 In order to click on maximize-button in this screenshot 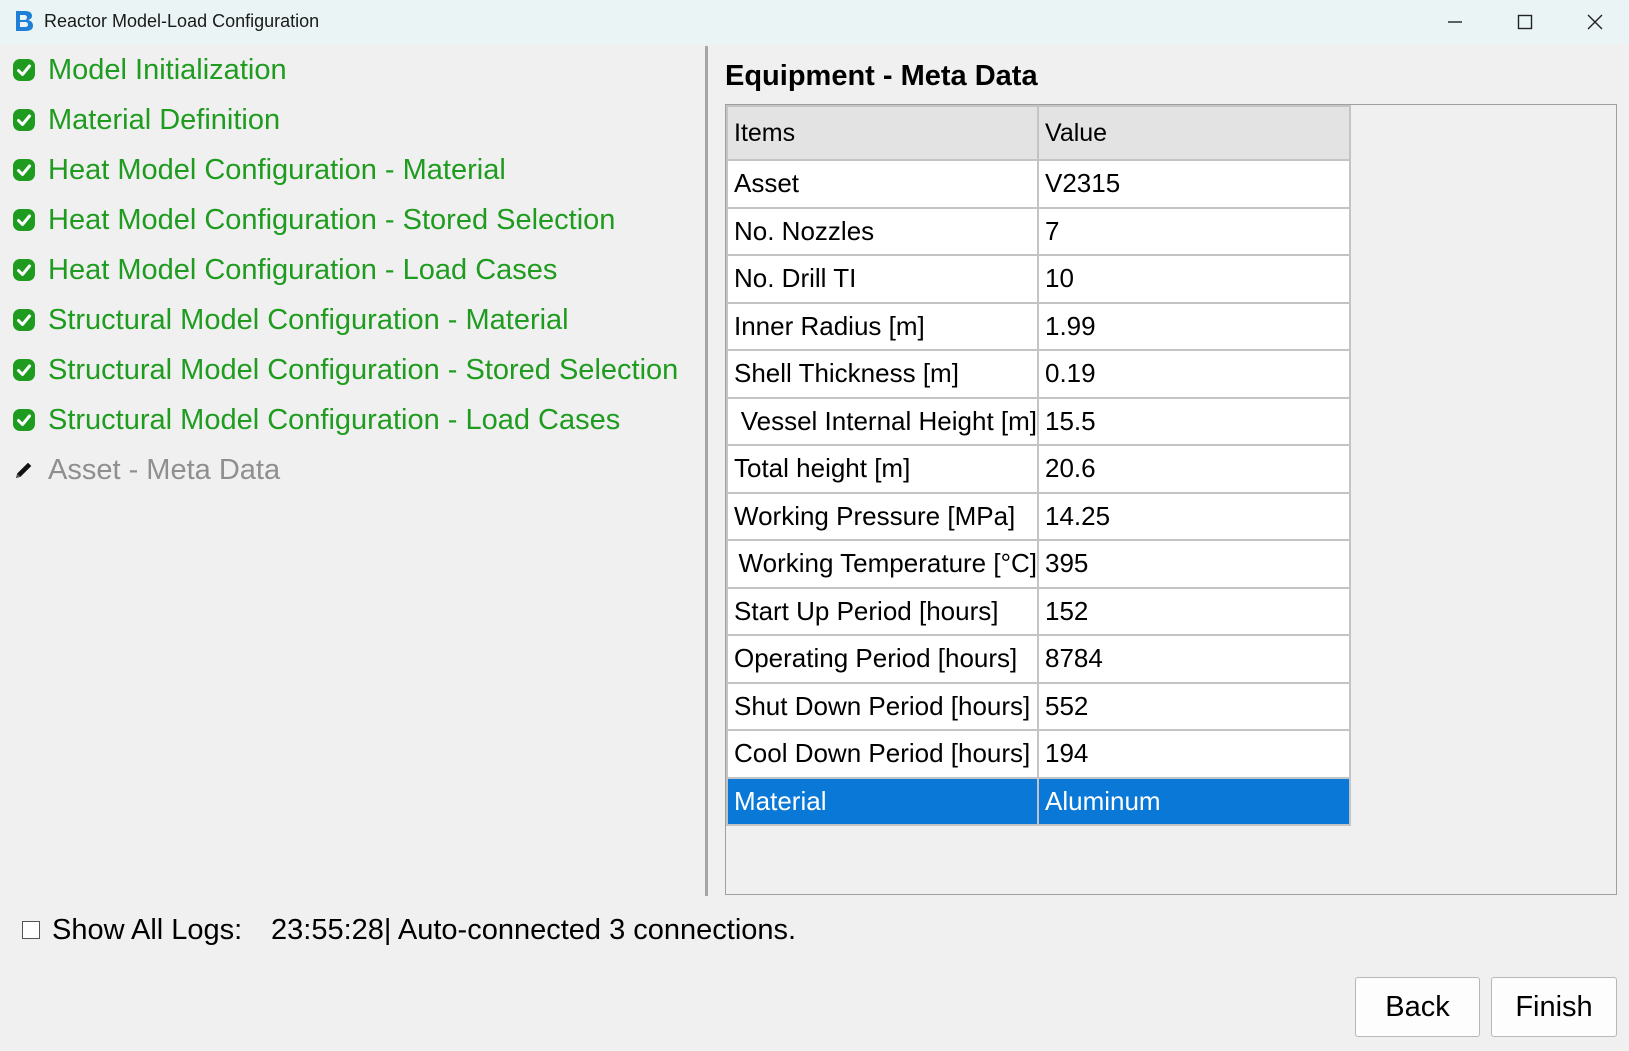, I will do `click(1525, 22)`.